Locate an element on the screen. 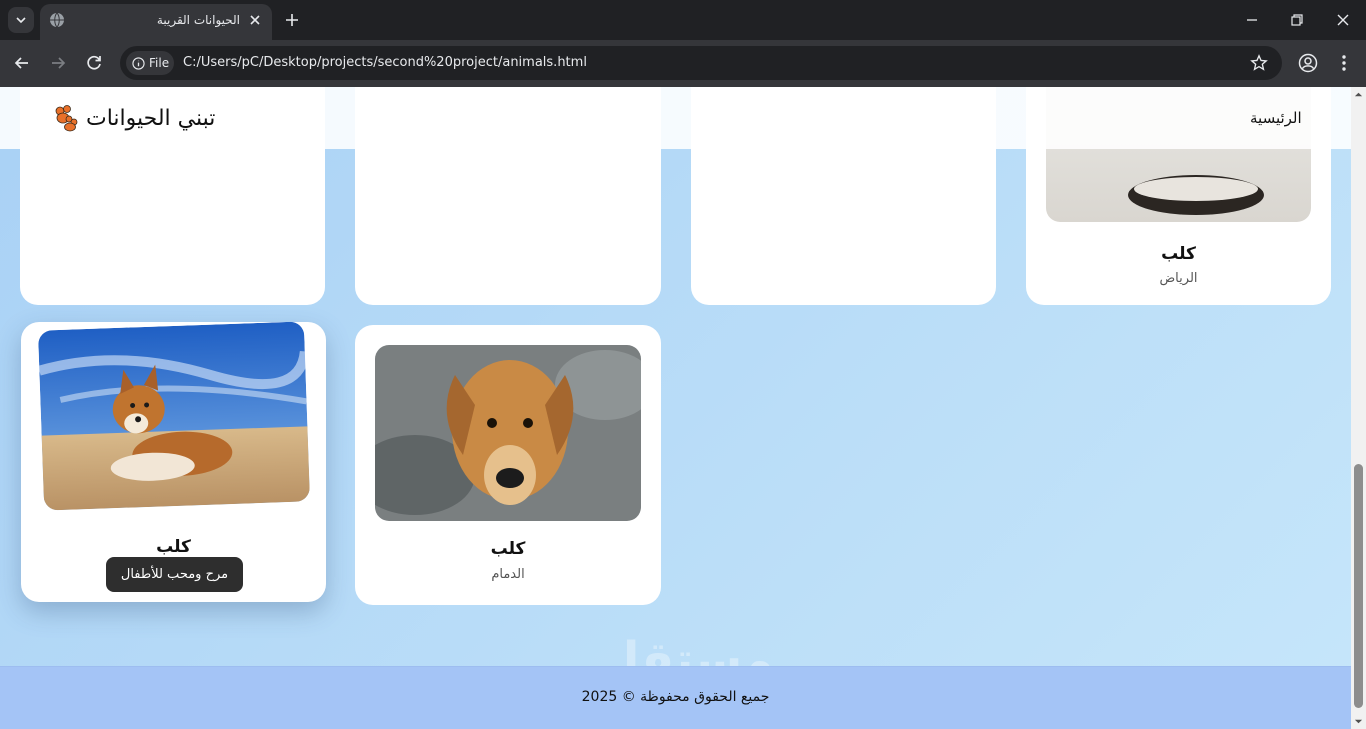 This screenshot has height=729, width=1366. close-tab-icon is located at coordinates (255, 20).